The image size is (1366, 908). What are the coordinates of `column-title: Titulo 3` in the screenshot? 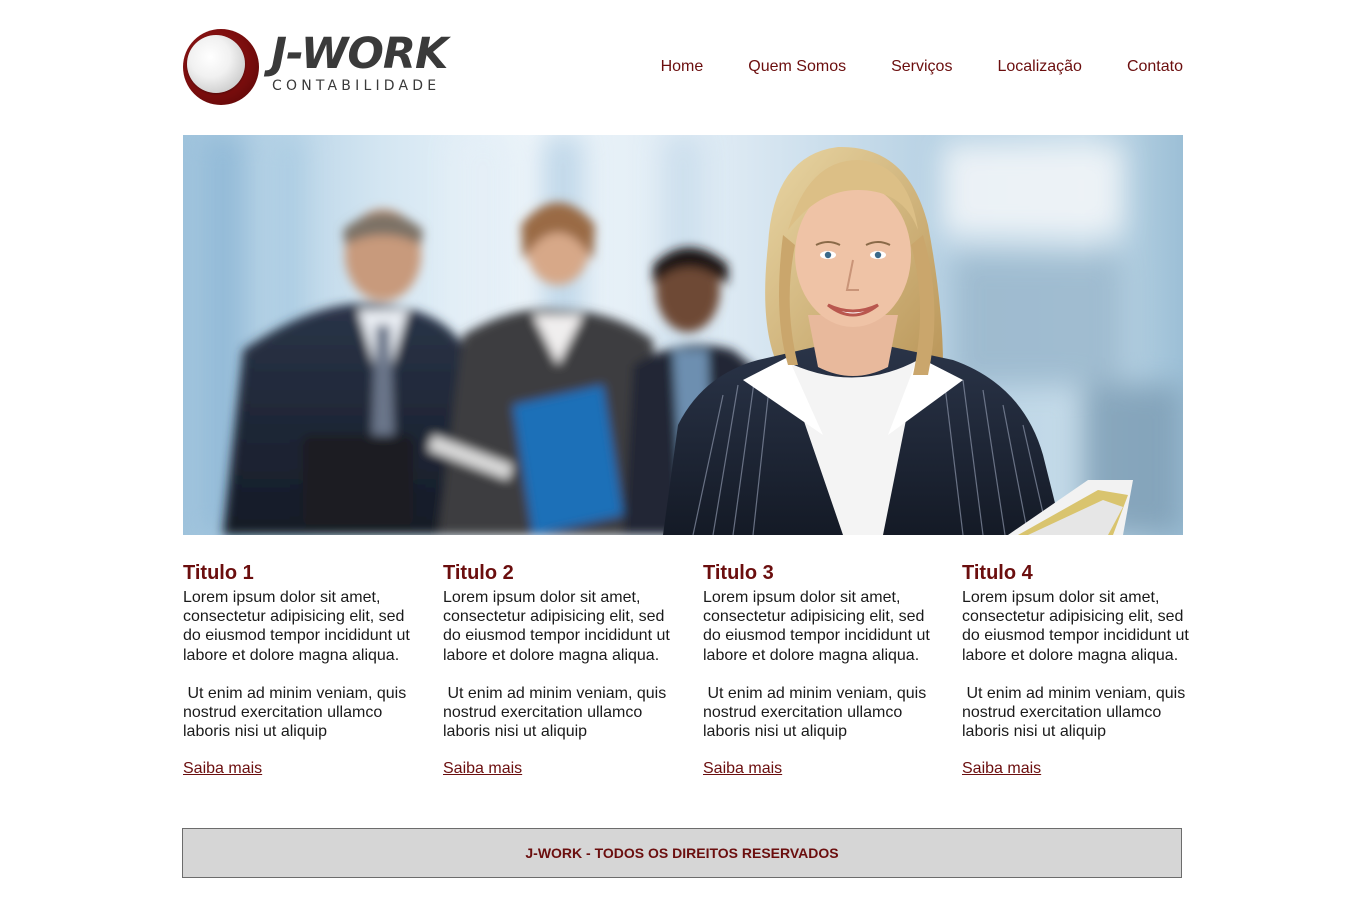 It's located at (738, 573).